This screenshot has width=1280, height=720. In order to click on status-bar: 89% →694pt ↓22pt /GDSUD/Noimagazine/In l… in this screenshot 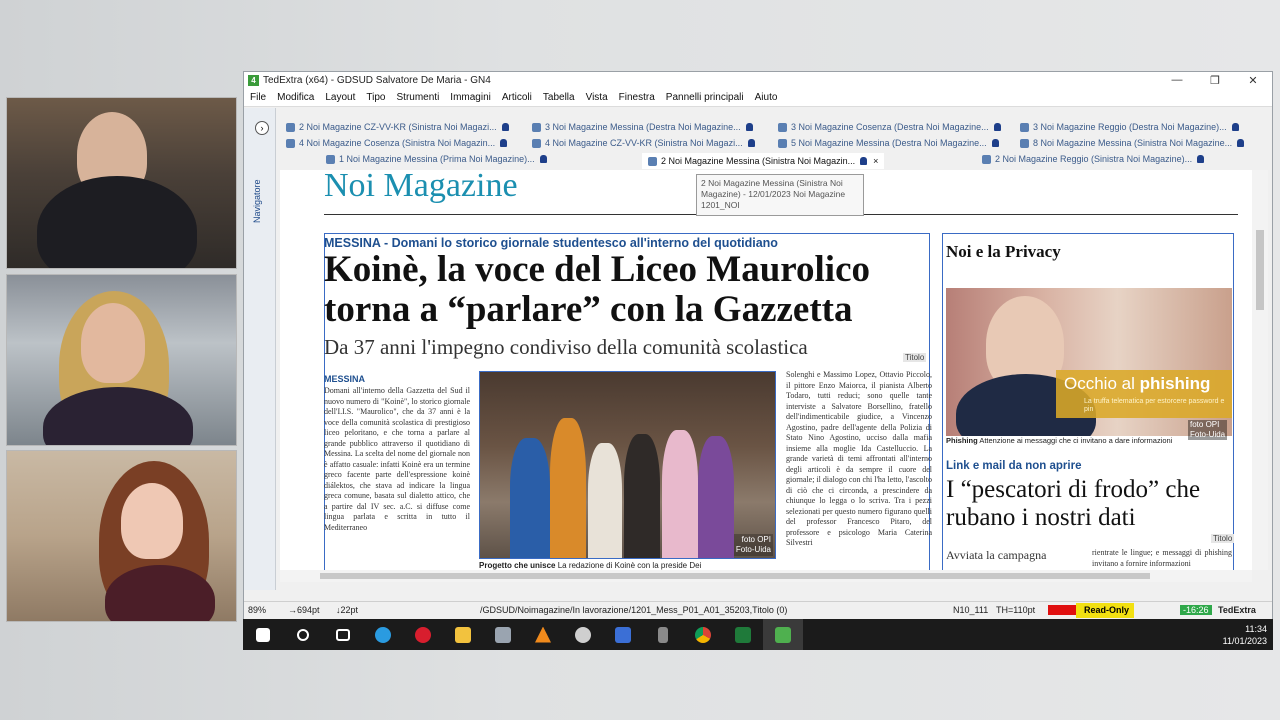, I will do `click(758, 610)`.